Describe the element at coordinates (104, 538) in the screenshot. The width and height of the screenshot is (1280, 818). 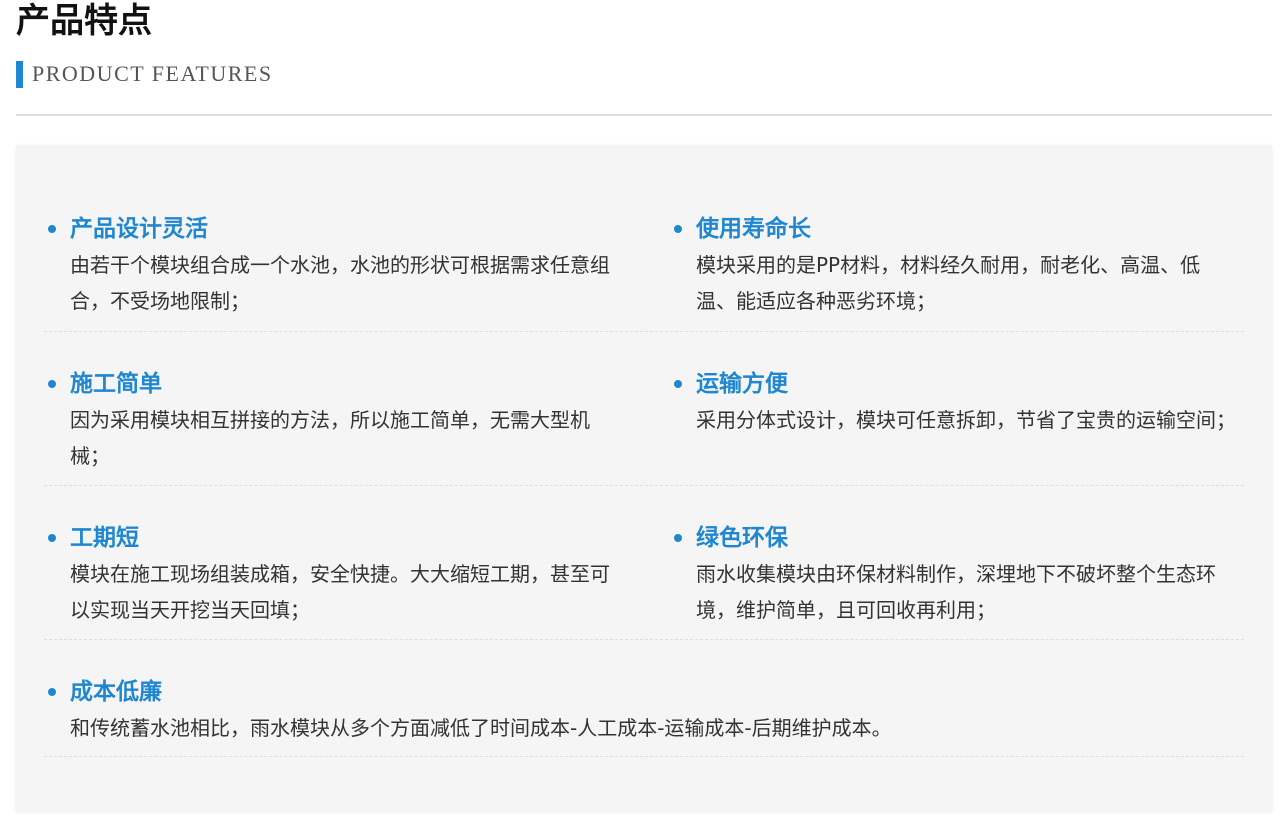
I see `feature-title: 工期短` at that location.